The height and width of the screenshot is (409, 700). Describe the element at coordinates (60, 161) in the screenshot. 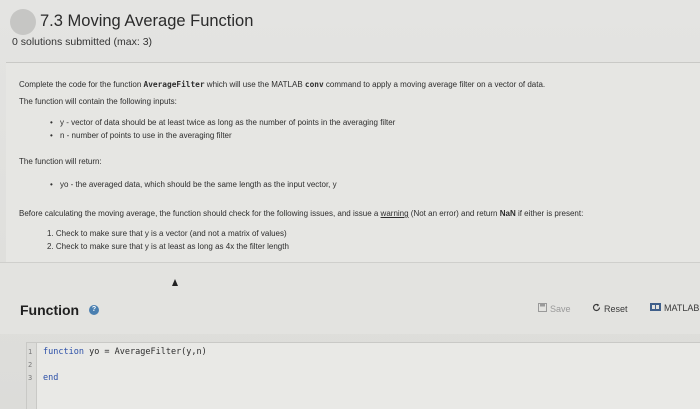

I see `returns-heading: The function will return:` at that location.